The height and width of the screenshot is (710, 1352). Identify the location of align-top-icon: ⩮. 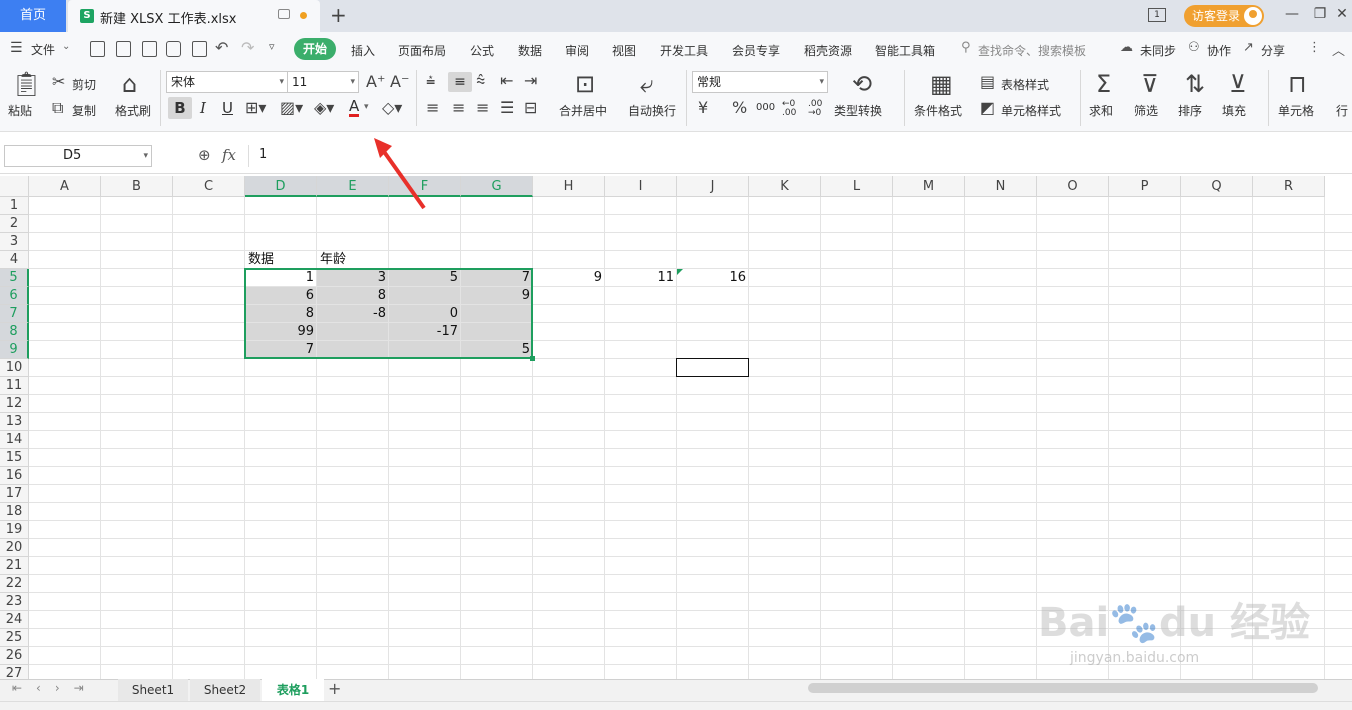
(430, 81).